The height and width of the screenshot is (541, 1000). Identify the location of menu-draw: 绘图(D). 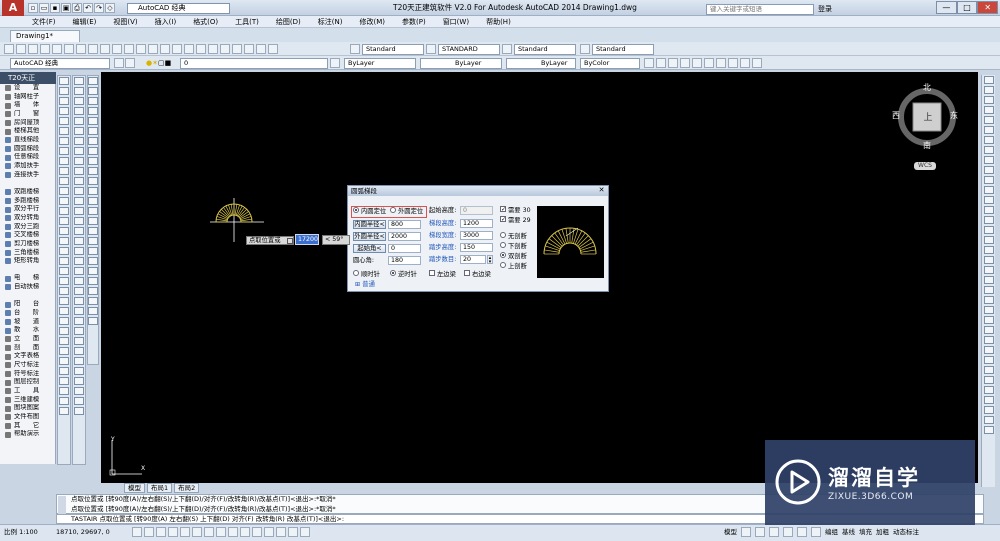
(288, 21).